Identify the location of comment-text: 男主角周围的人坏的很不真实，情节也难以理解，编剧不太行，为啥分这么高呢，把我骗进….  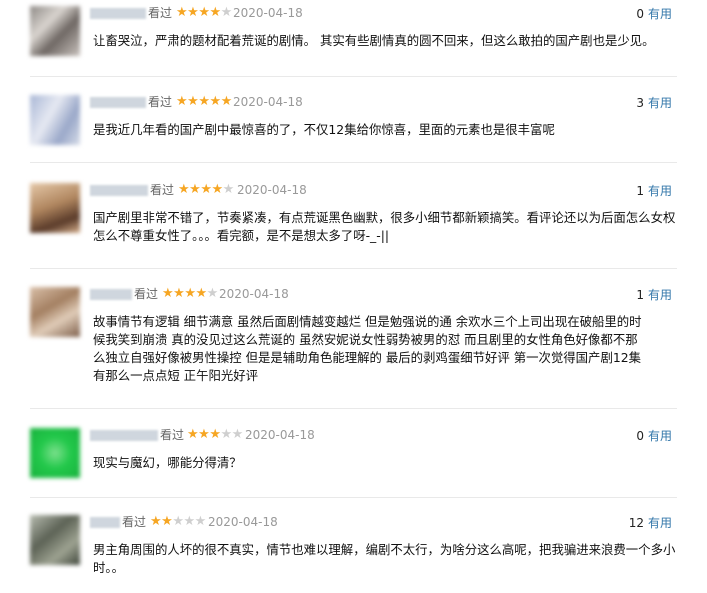
(384, 558).